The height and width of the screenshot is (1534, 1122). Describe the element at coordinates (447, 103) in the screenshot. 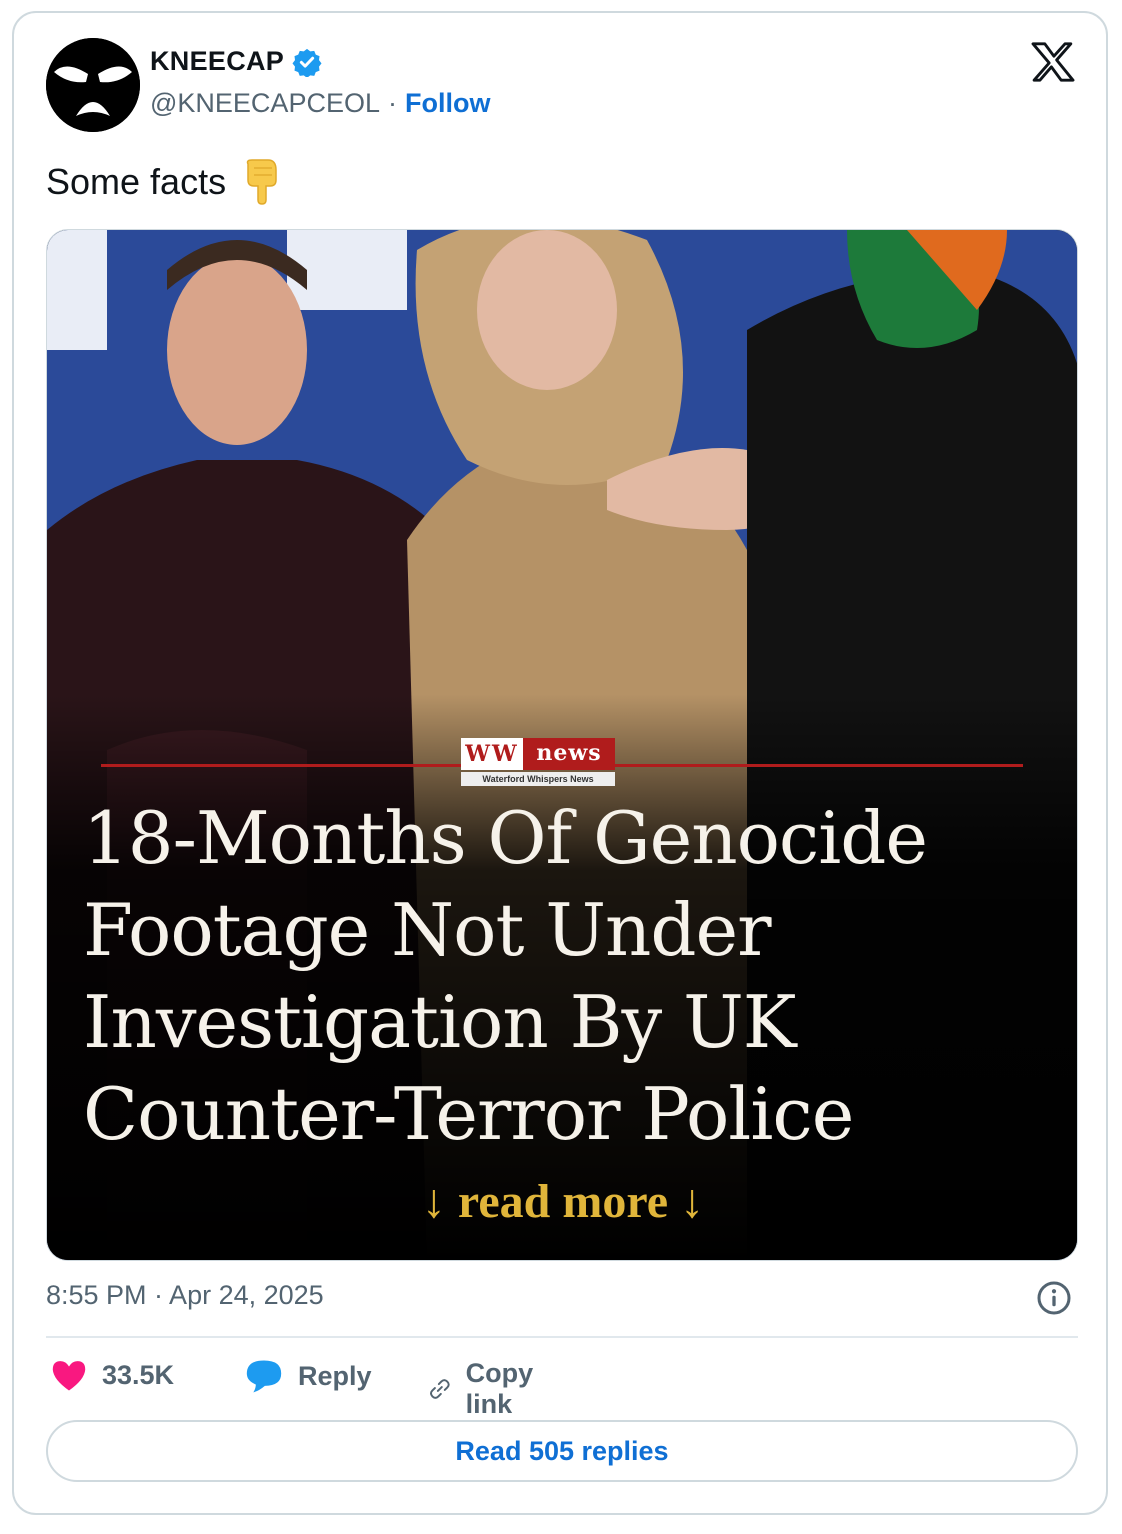

I see `follow-button: Follow` at that location.